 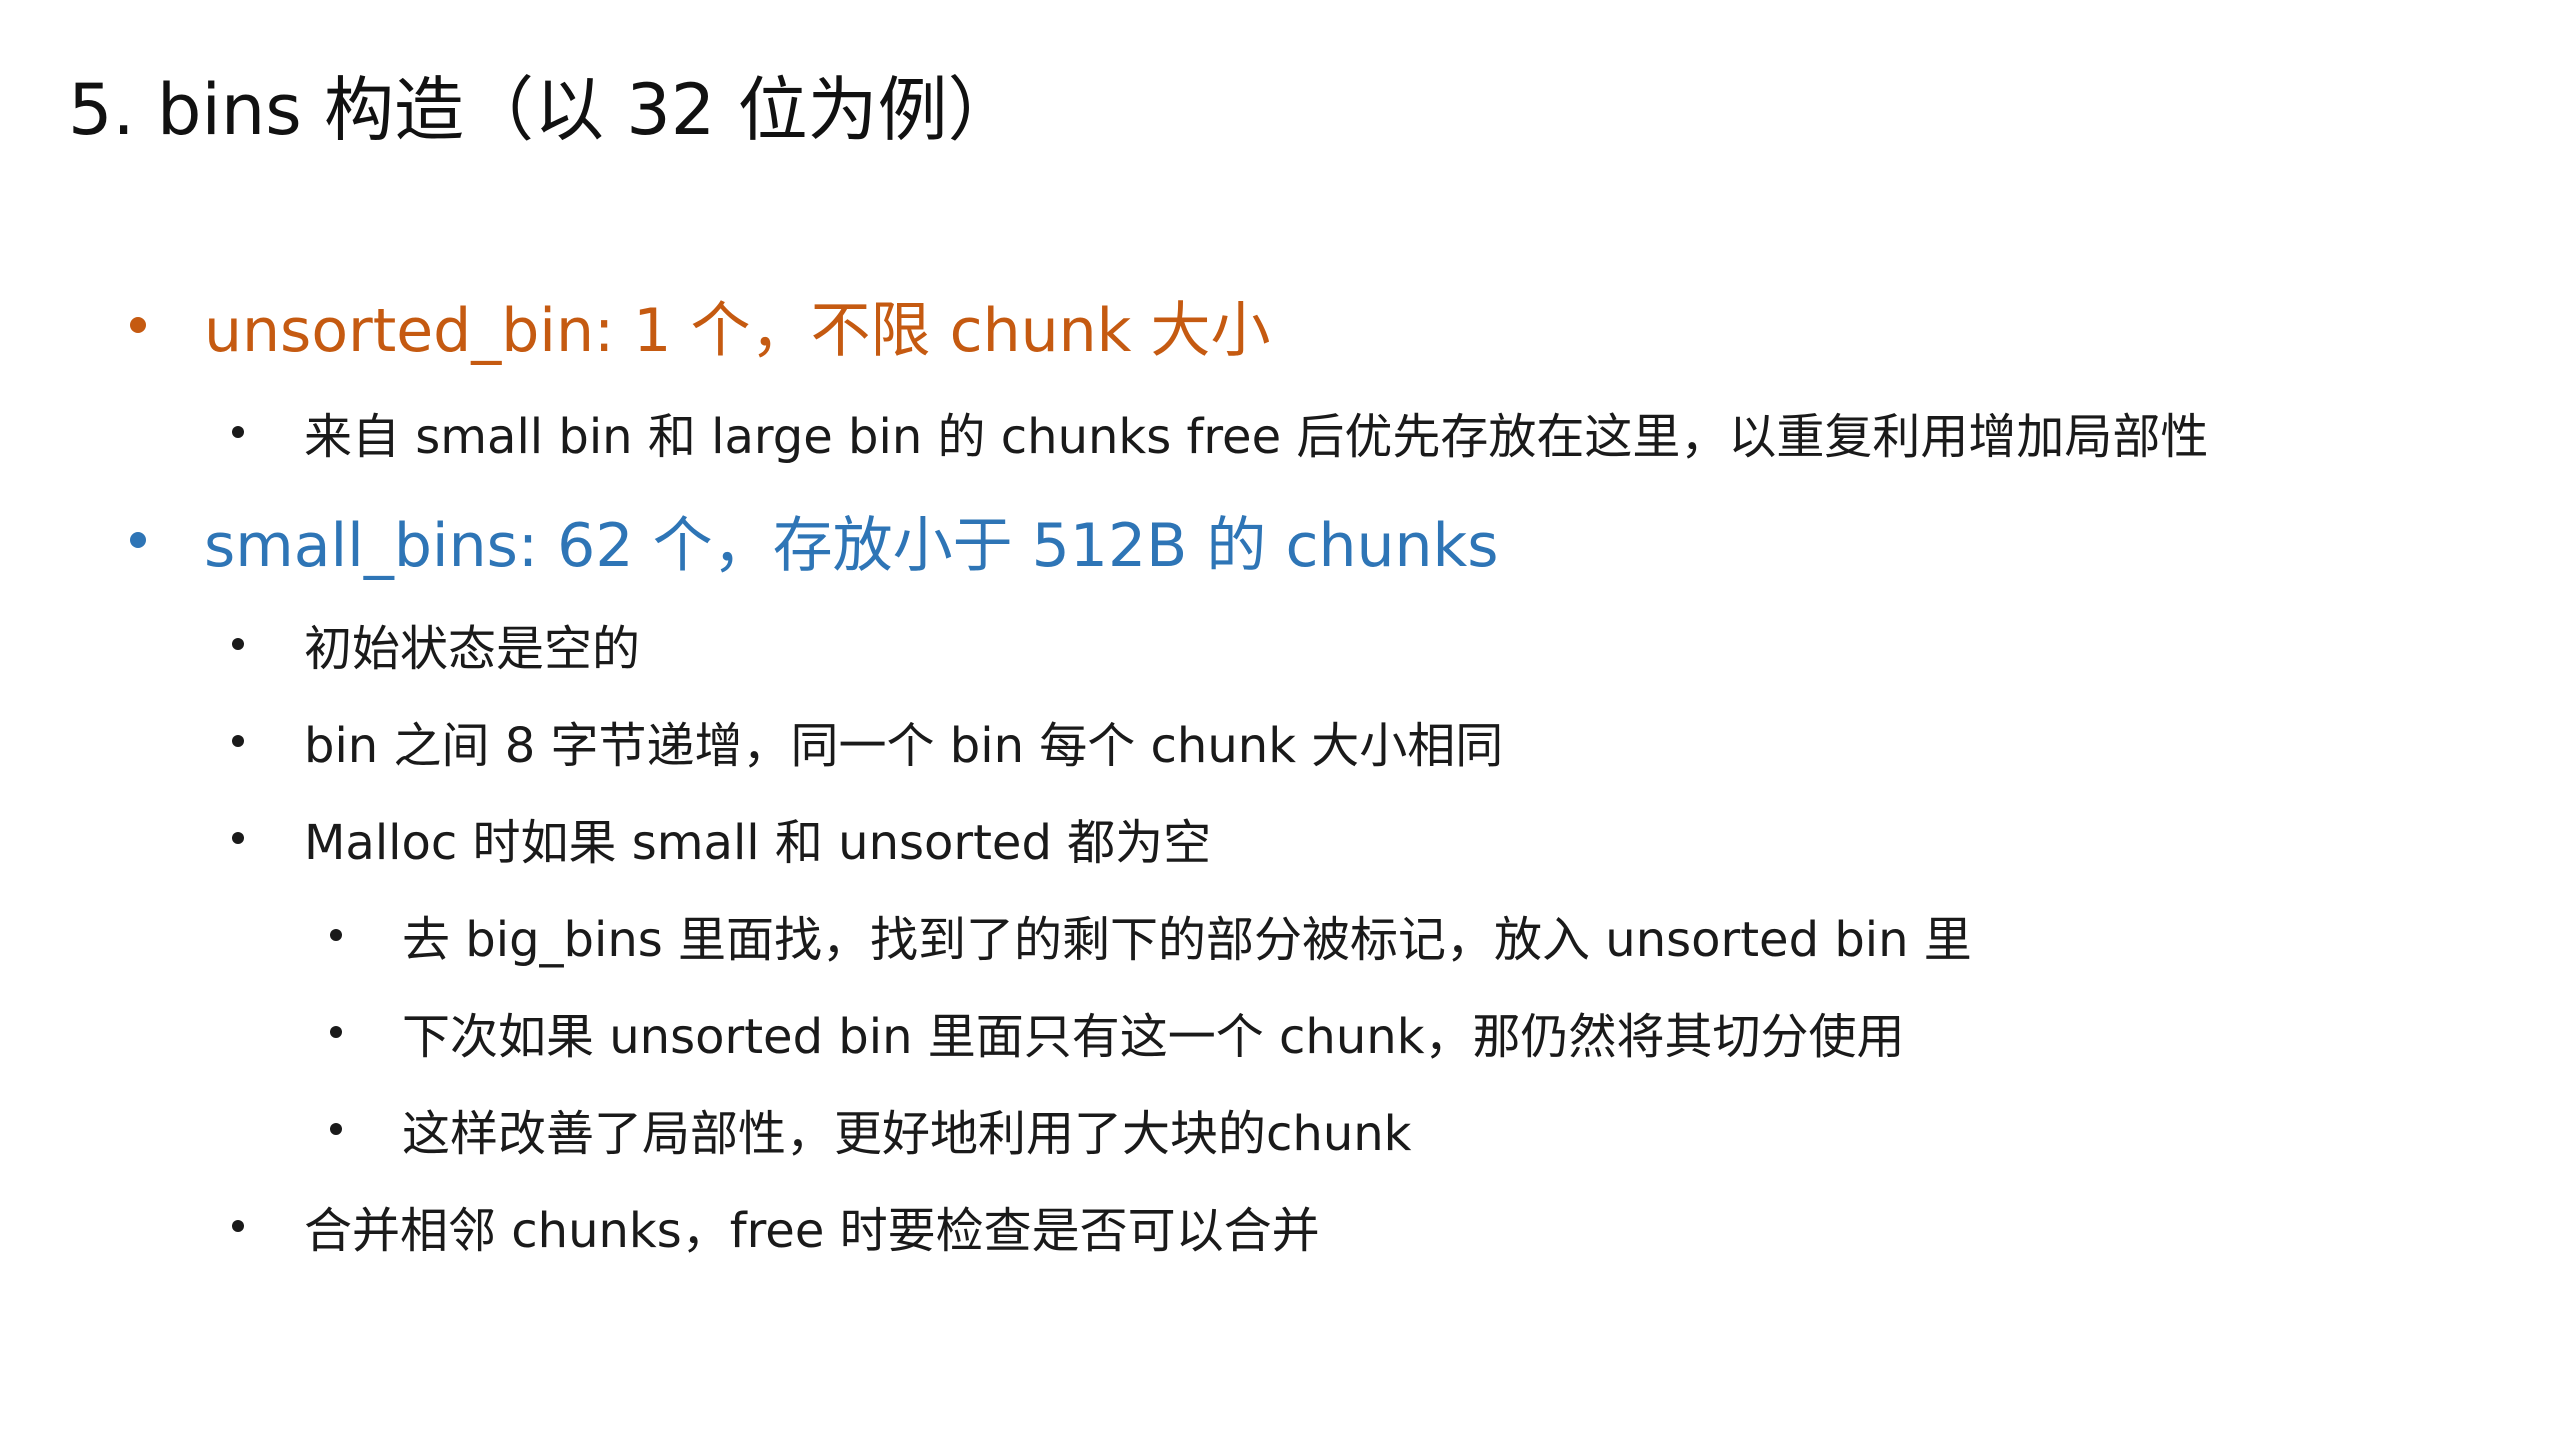 I want to click on bullet-text: 合并相邻 chunks，free 时要检查是否可以合并, so click(x=812, y=1231).